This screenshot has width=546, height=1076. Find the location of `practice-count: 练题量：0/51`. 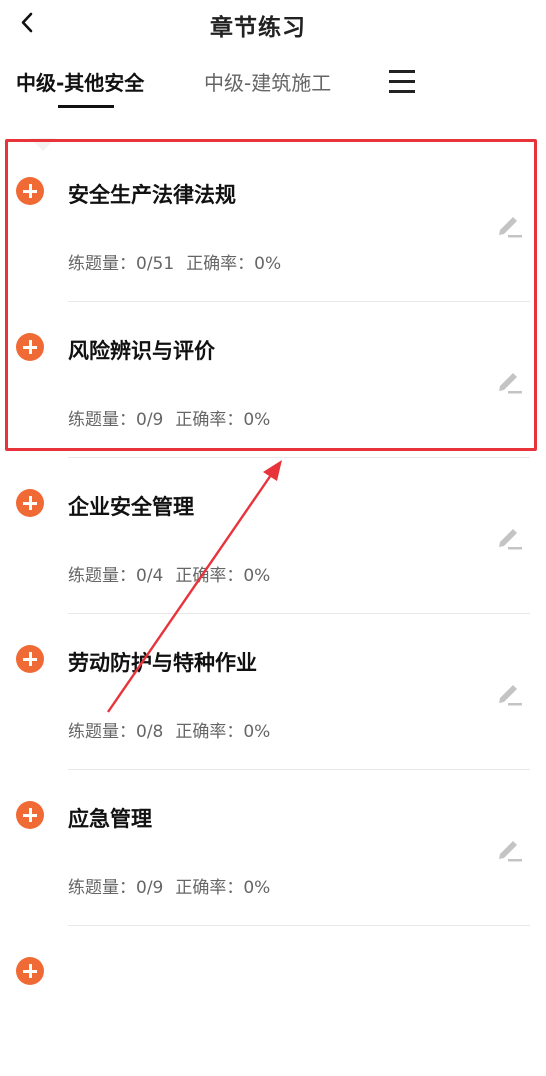

practice-count: 练题量：0/51 is located at coordinates (121, 264).